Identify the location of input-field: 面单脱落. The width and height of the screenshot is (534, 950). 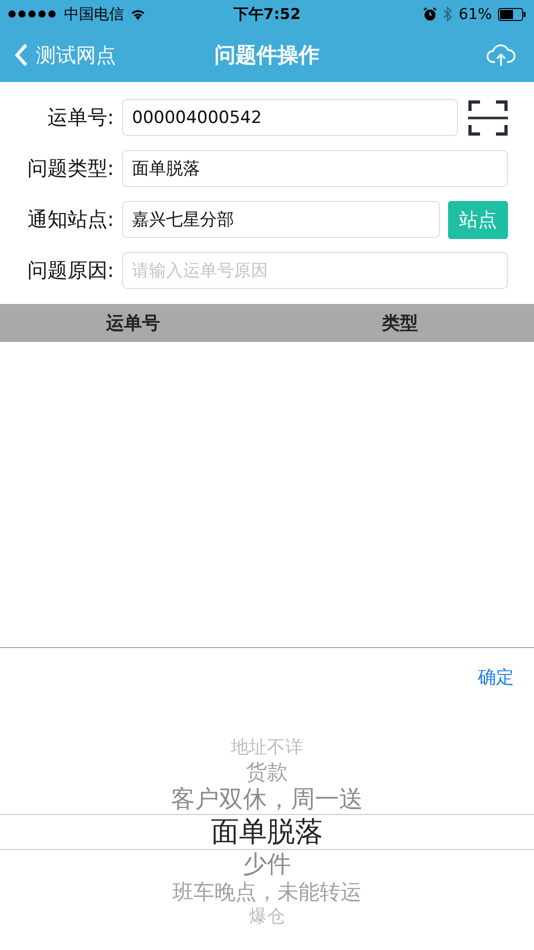
(315, 168).